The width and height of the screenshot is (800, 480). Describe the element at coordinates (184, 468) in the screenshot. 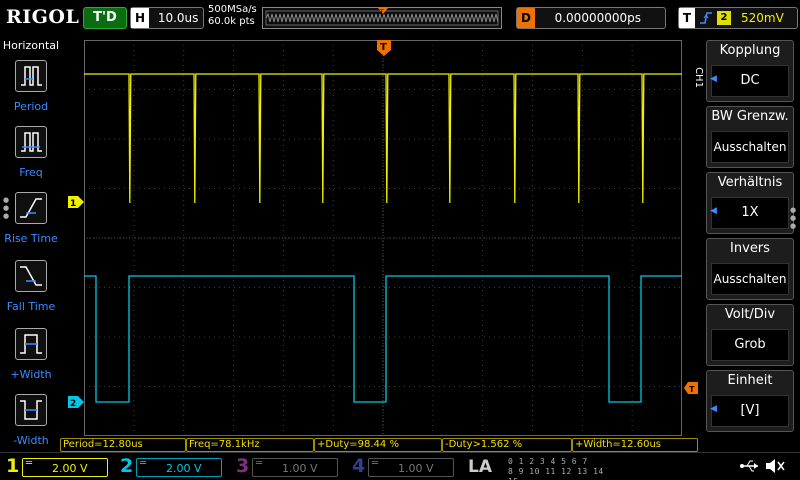

I see `channel-2-scale: 2.00 V` at that location.